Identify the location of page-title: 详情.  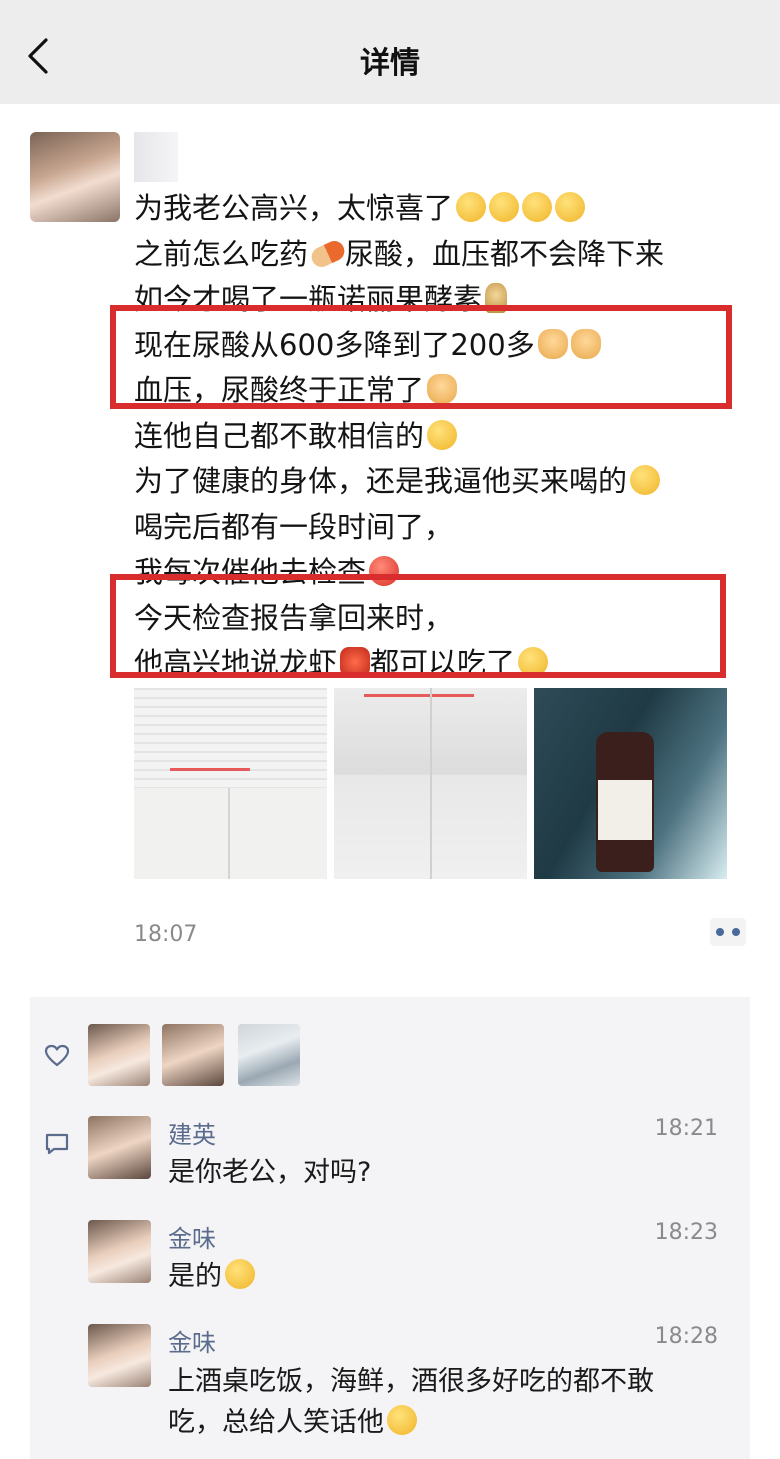
(390, 63).